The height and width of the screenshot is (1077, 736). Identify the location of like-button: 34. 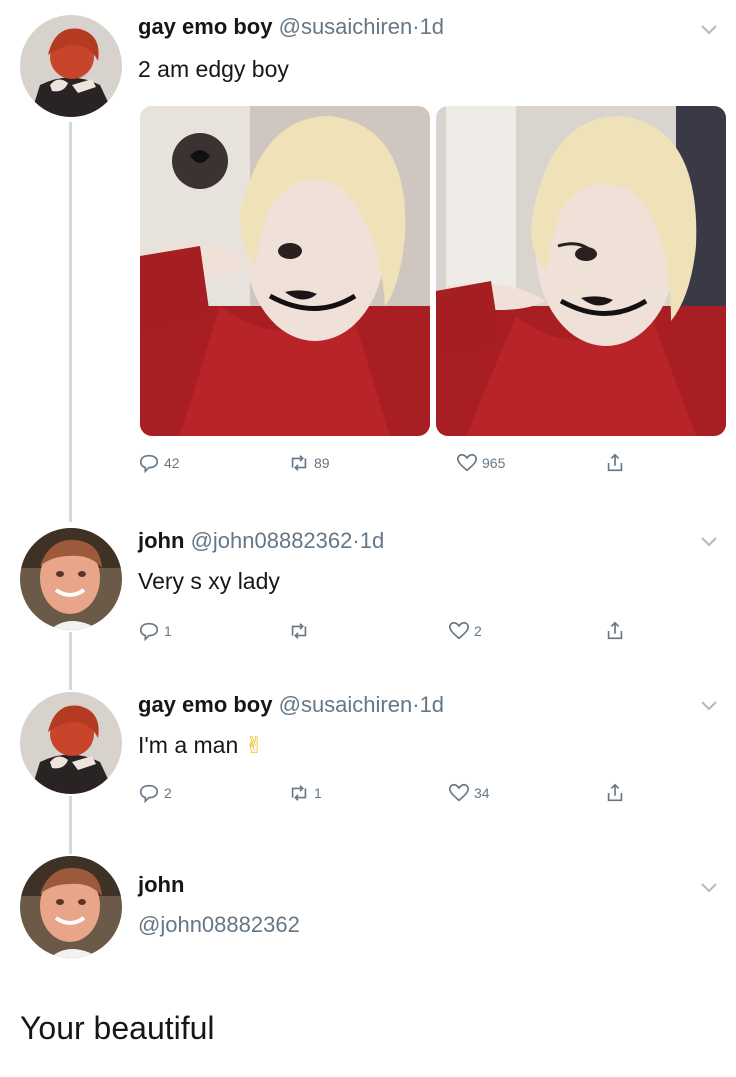
(469, 793).